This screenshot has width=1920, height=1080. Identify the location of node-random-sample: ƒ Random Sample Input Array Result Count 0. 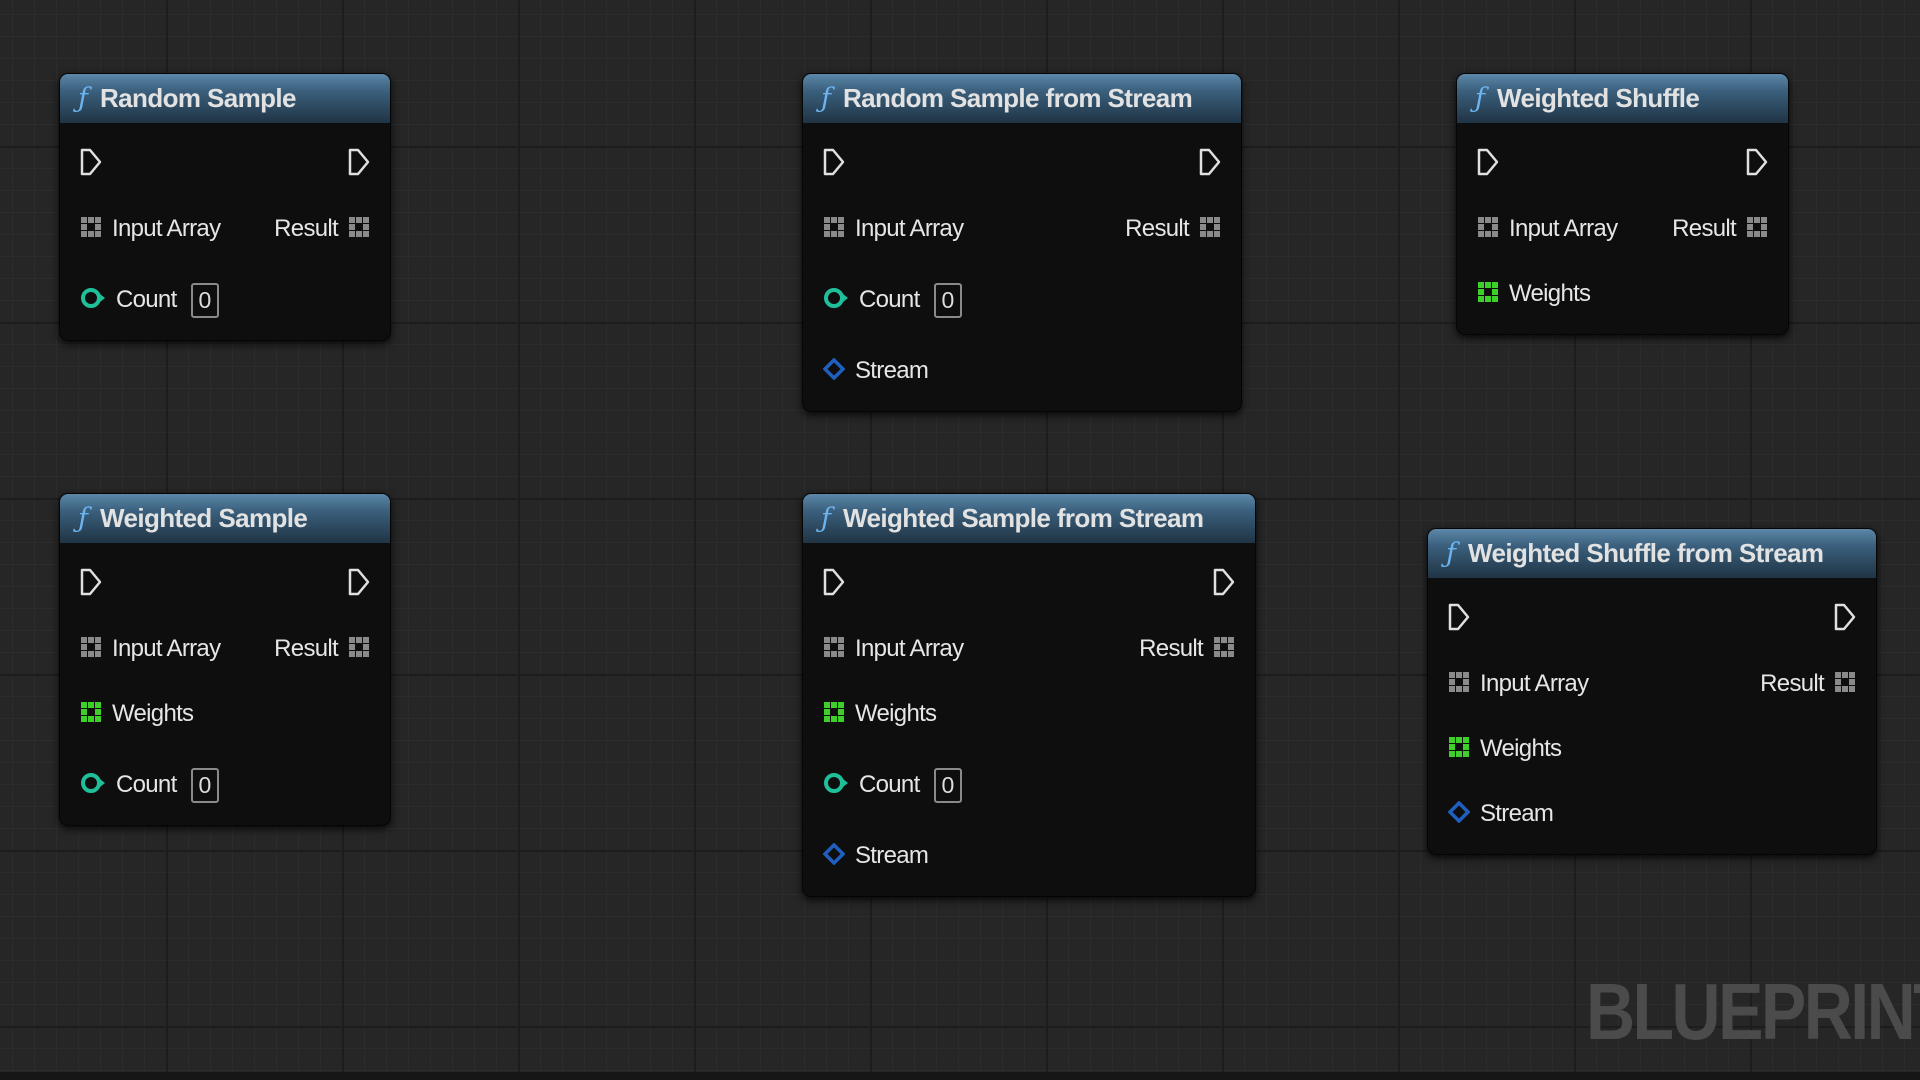
(225, 207).